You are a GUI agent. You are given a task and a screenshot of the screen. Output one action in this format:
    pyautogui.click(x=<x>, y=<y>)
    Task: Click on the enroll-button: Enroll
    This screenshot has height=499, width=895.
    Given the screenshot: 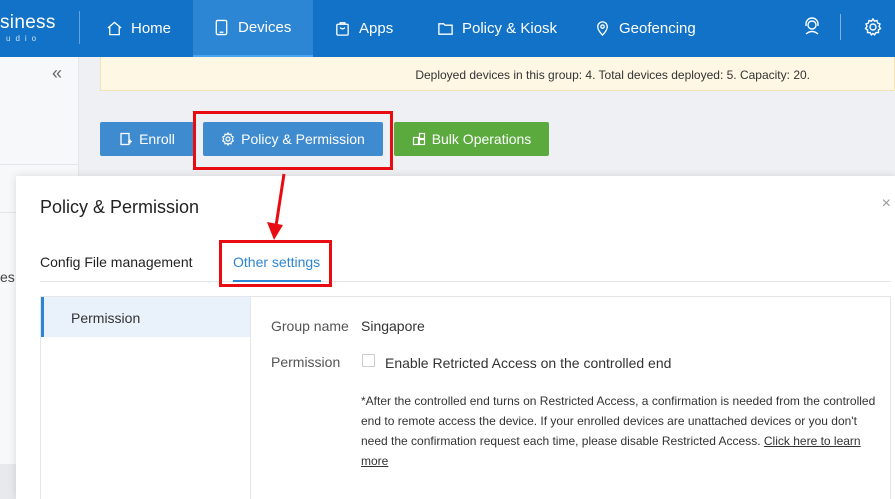 What is the action you would take?
    pyautogui.click(x=147, y=139)
    